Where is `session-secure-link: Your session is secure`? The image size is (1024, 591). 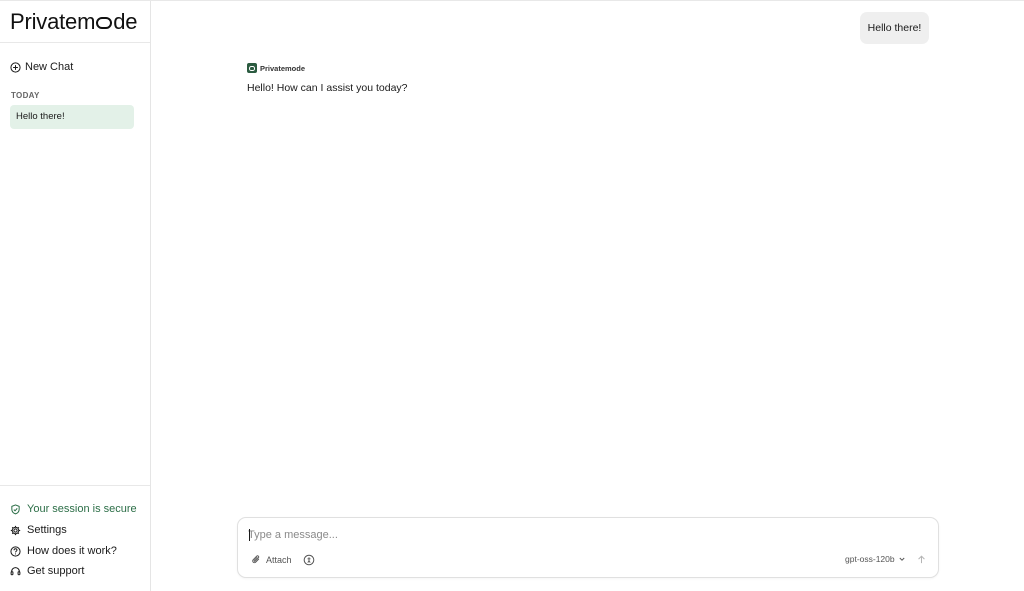
session-secure-link: Your session is secure is located at coordinates (73, 509).